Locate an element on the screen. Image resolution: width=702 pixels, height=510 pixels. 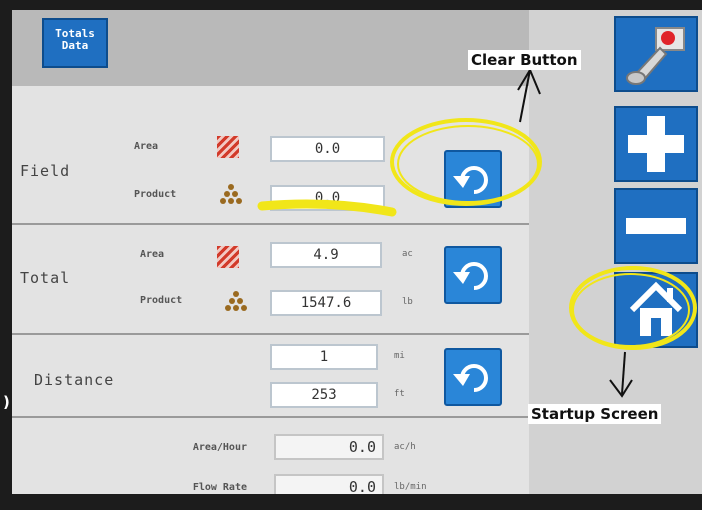
total-area-value: 4.9 is located at coordinates (326, 255).